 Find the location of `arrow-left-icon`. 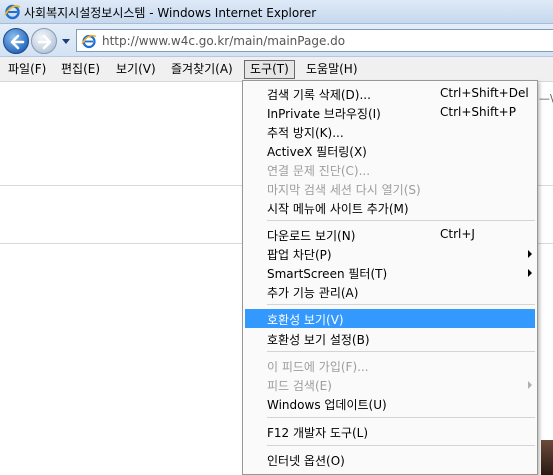

arrow-left-icon is located at coordinates (17, 42).